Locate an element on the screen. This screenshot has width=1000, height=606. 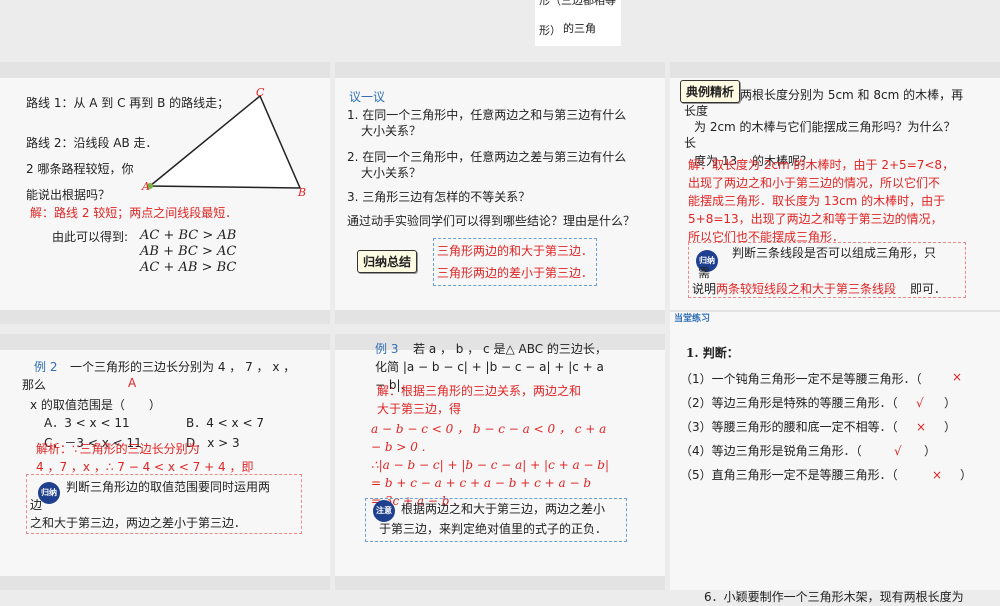
practice-item: （2）等边三角形是特殊的等腰三角形．（ √ ） is located at coordinates (818, 403).